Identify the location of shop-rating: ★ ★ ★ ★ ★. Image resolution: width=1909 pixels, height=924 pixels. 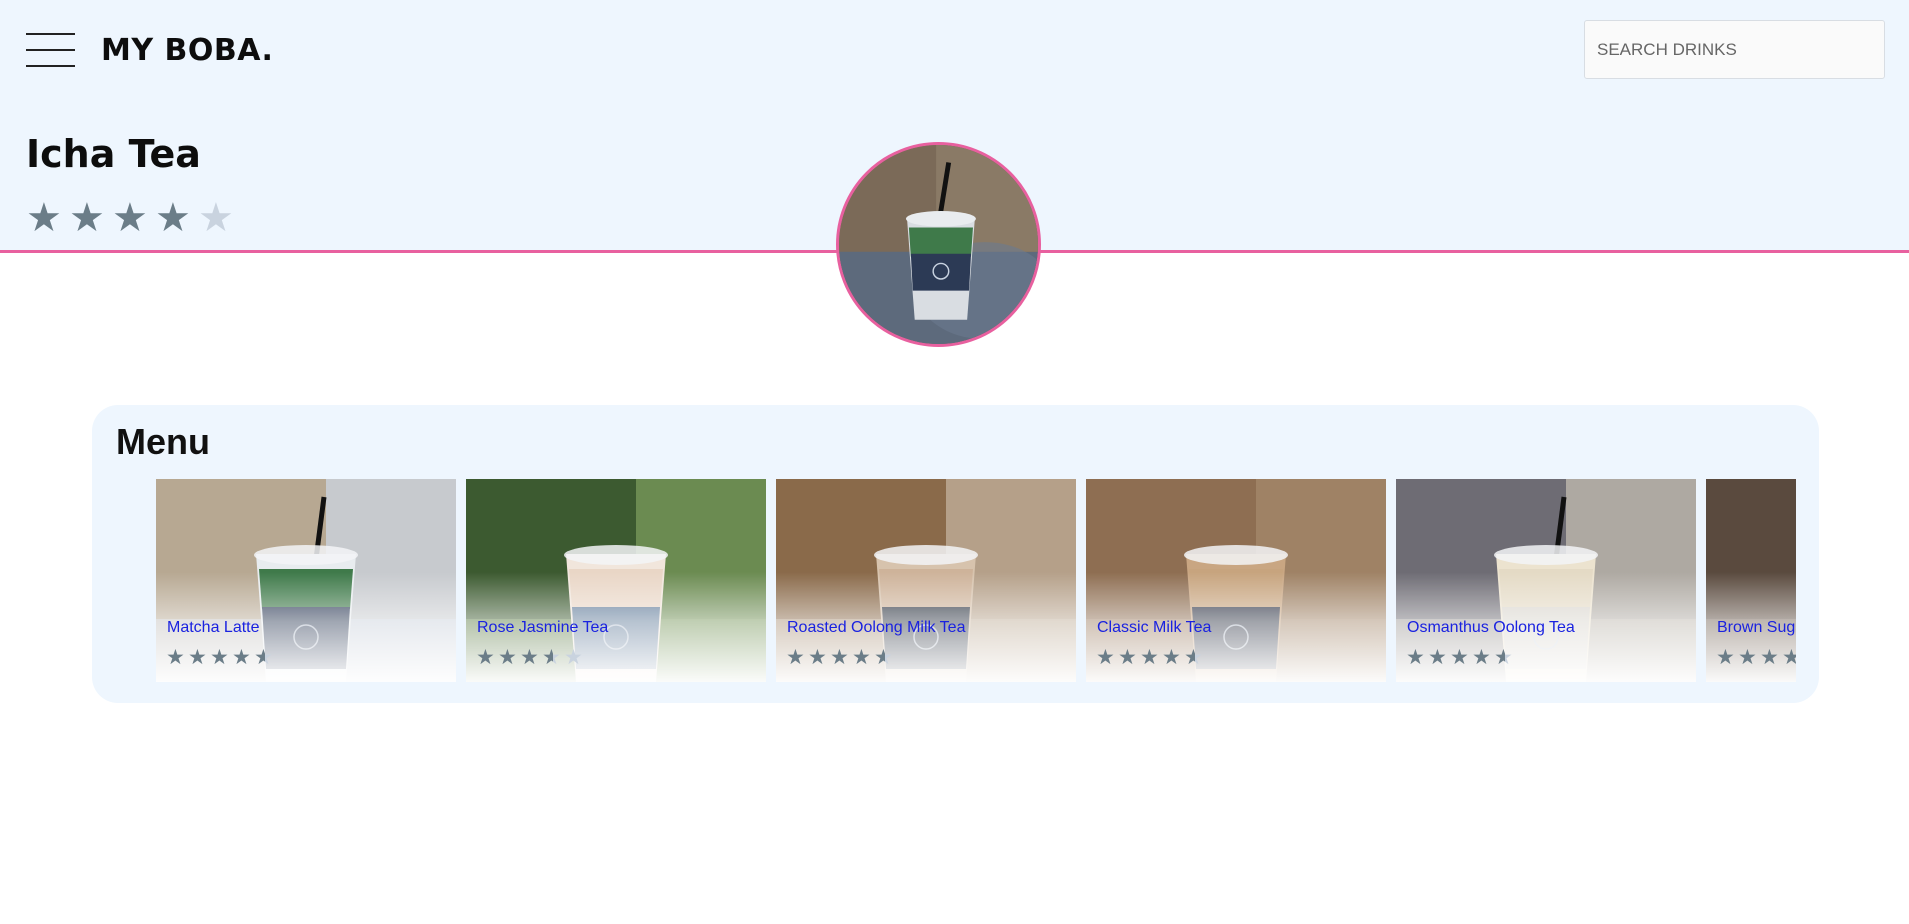
(132, 218).